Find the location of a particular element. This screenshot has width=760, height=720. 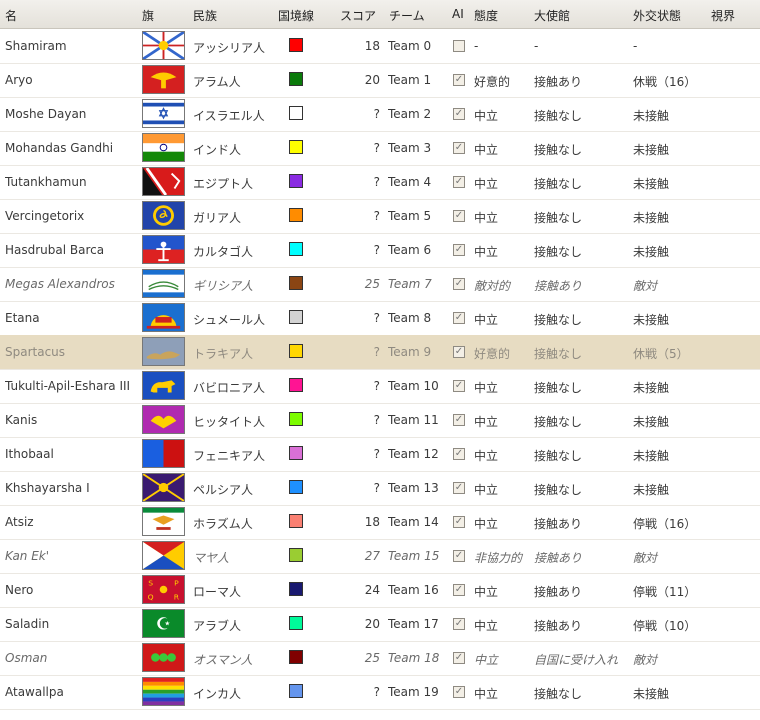

table-row: Khshayarsha I ペルシア人? Team 13 ✓ 中立 接触なし 未接触 is located at coordinates (380, 488).